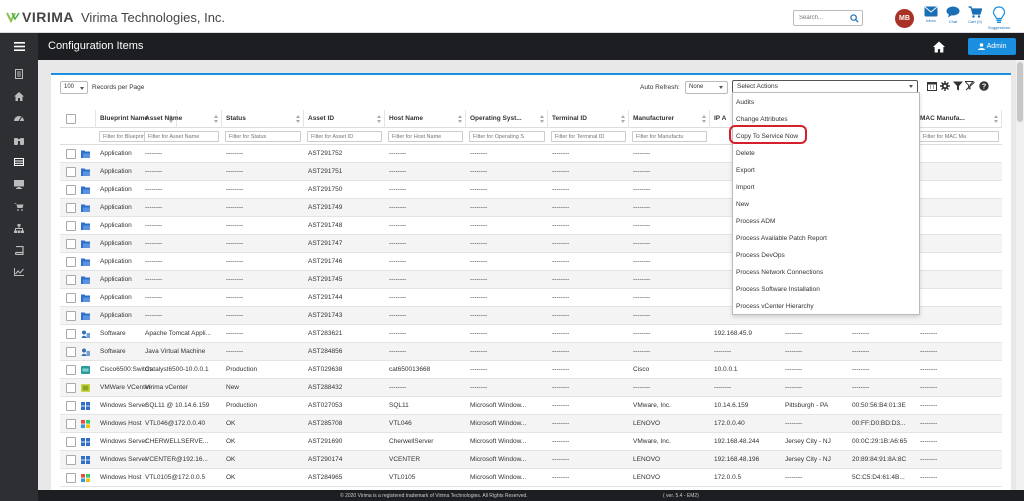  I want to click on virima-logo: VIRIMA, so click(40, 17).